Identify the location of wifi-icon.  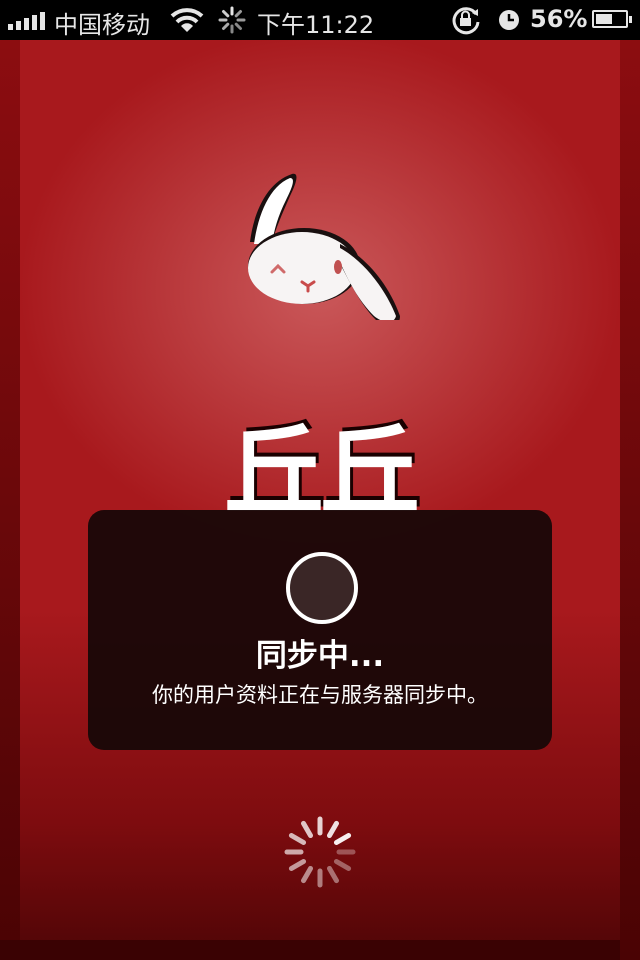
(187, 20).